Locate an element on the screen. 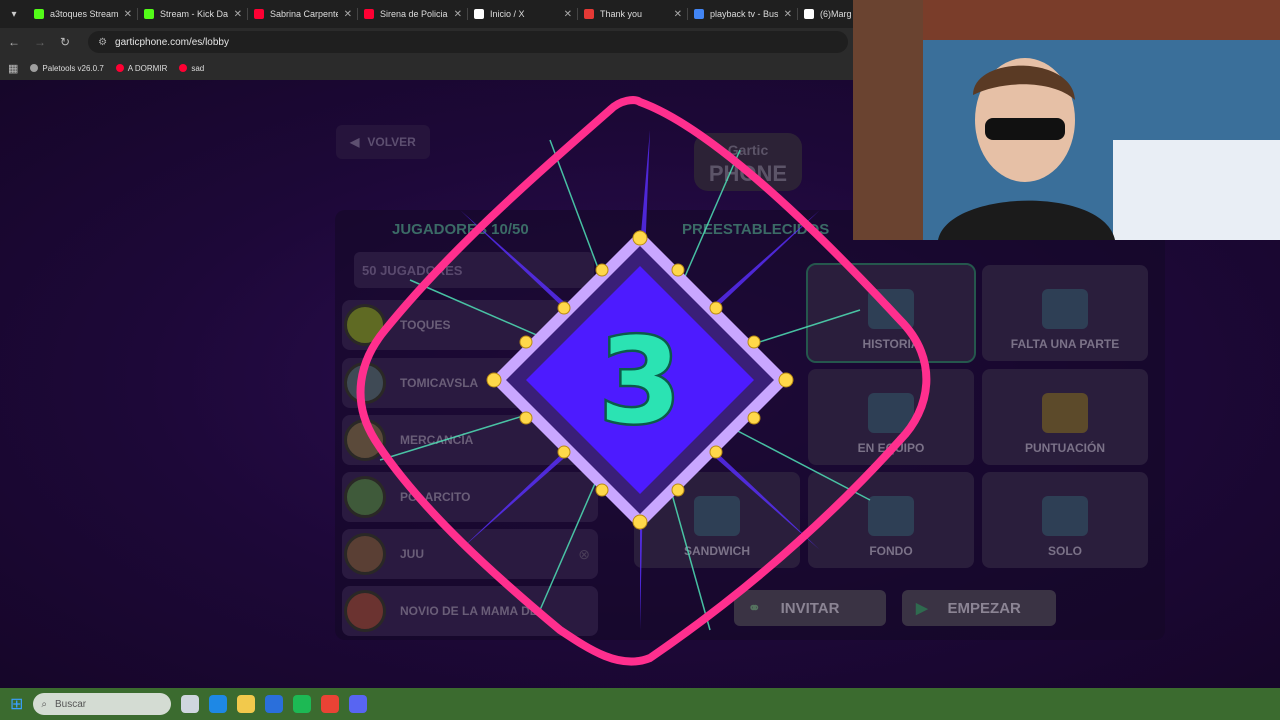 The image size is (1280, 720). edge-icon is located at coordinates (218, 704).